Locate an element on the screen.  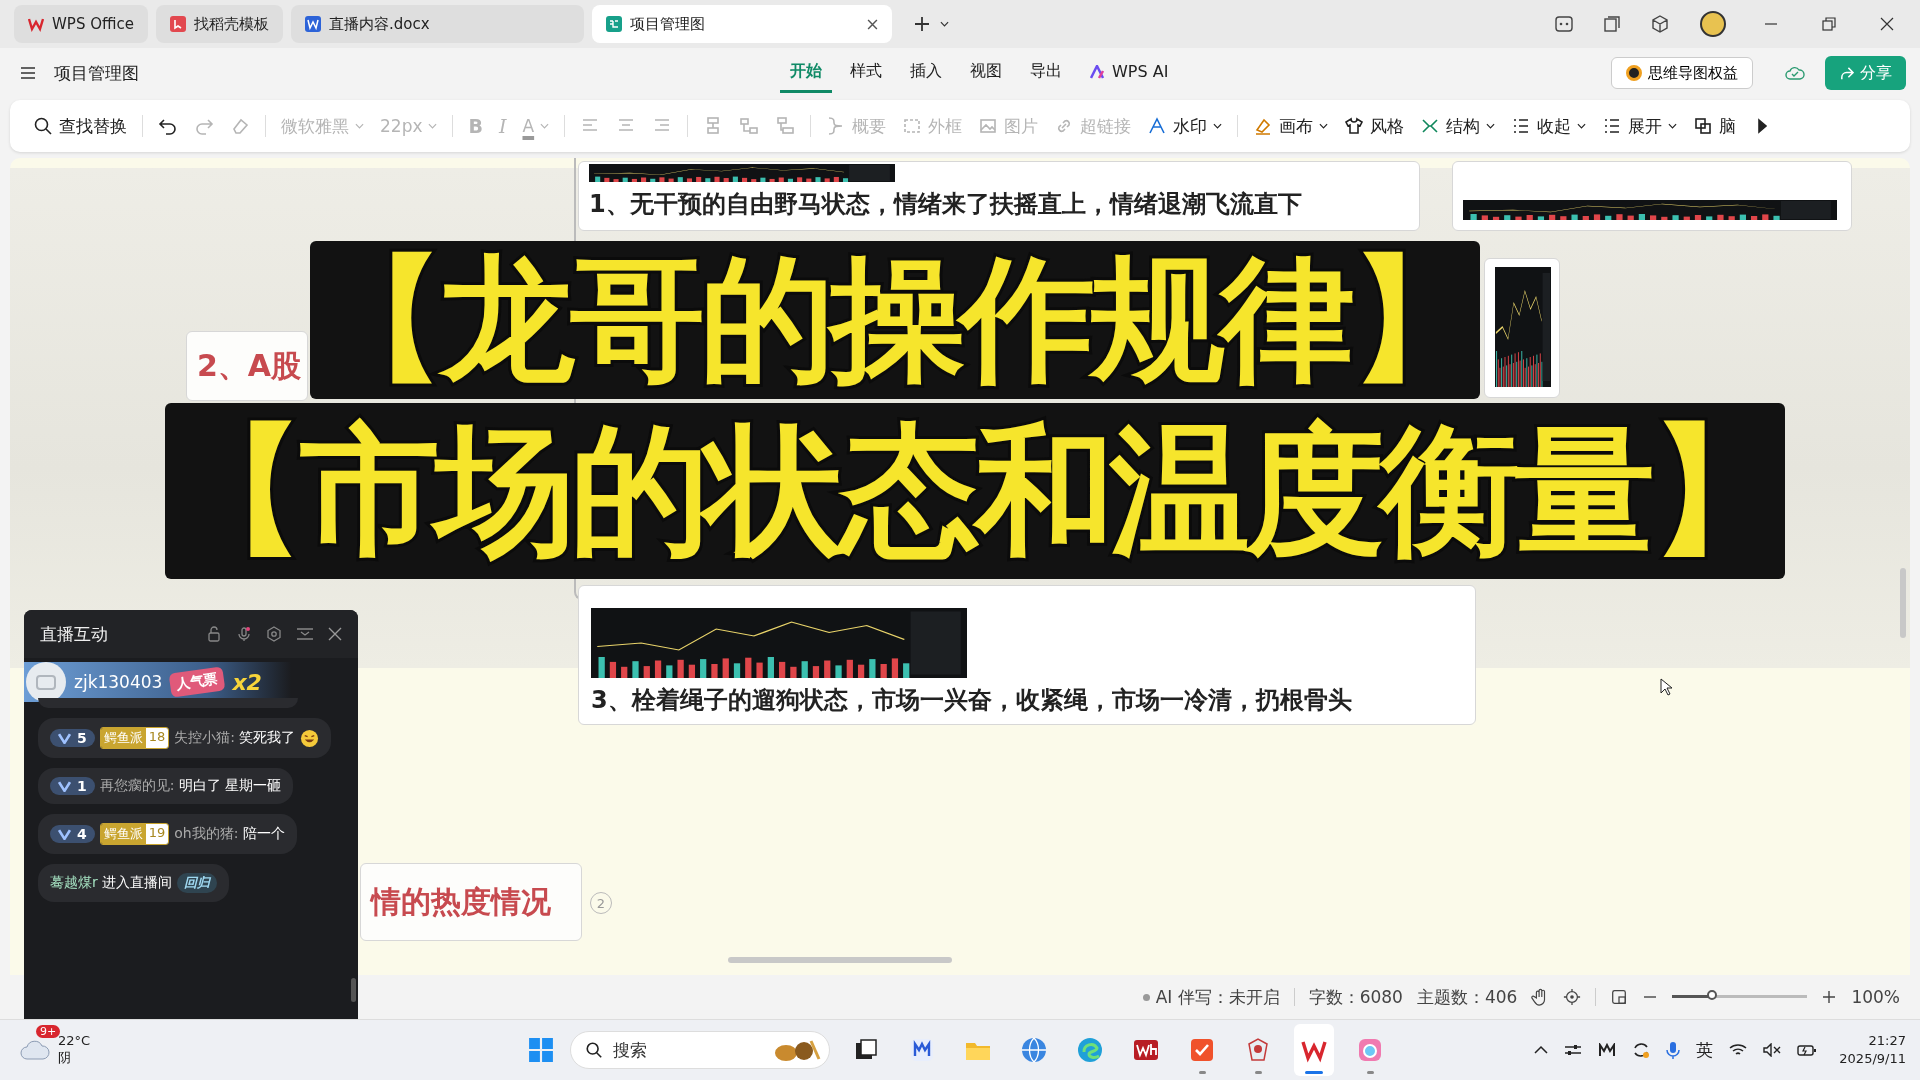
zoom-percentage: 100% is located at coordinates (1875, 997).